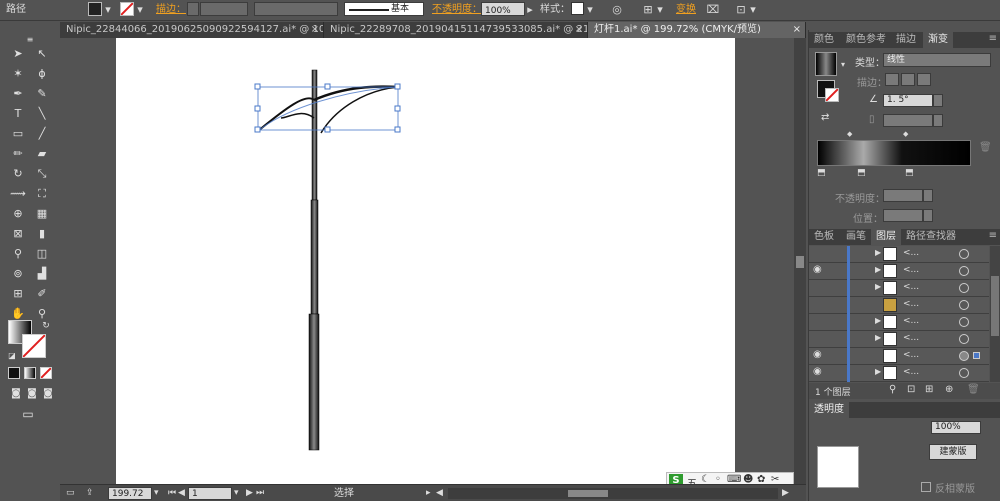 The image size is (1000, 501). What do you see at coordinates (894, 153) in the screenshot?
I see `gradient-slider` at bounding box center [894, 153].